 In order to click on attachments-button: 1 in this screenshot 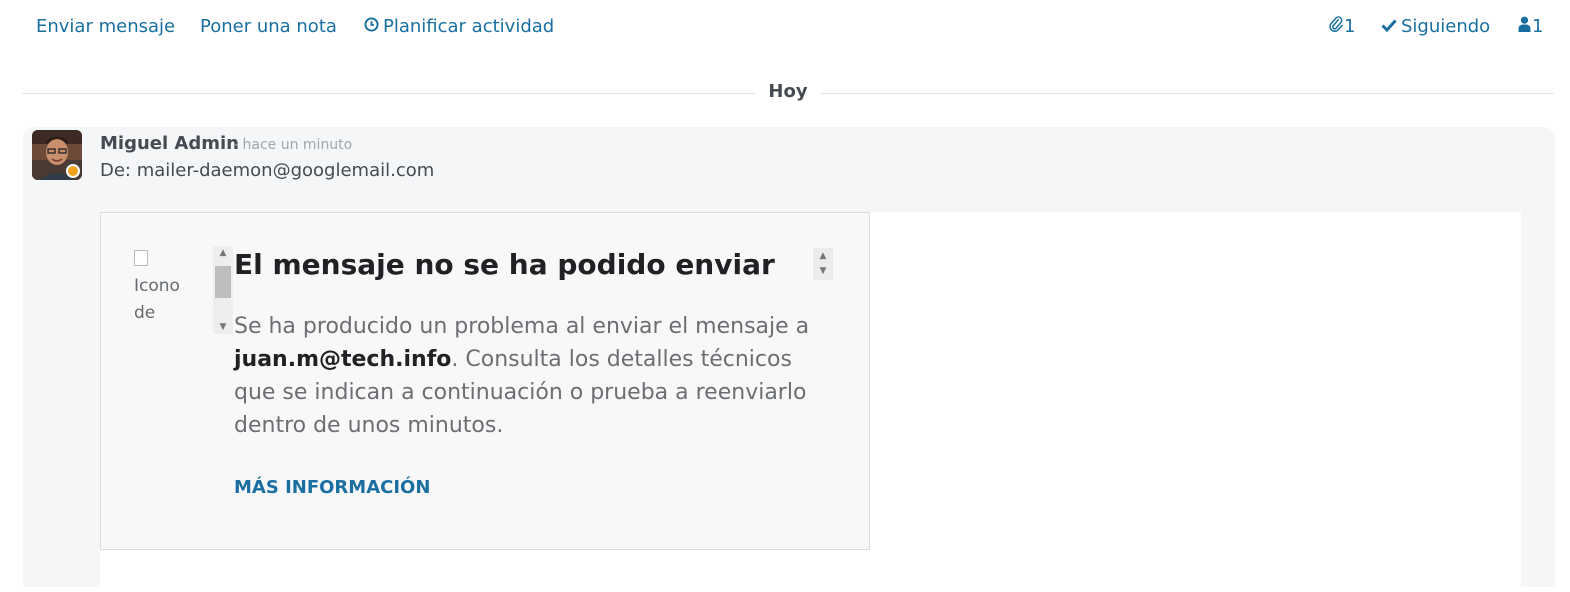, I will do `click(1341, 27)`.